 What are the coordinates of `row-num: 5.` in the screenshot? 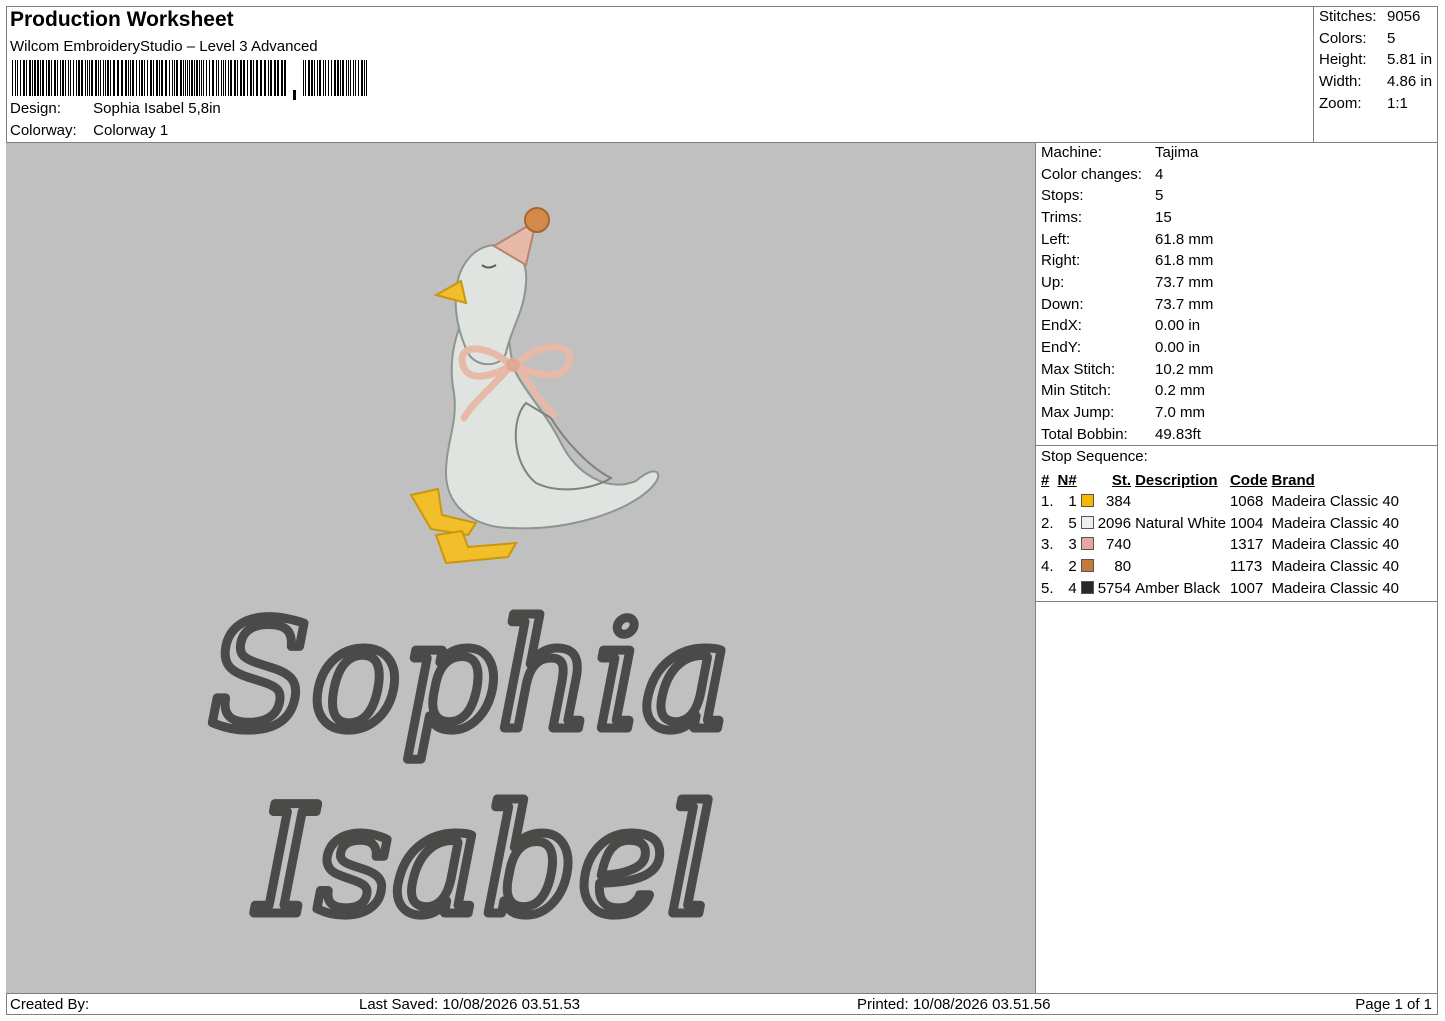 It's located at (1047, 588).